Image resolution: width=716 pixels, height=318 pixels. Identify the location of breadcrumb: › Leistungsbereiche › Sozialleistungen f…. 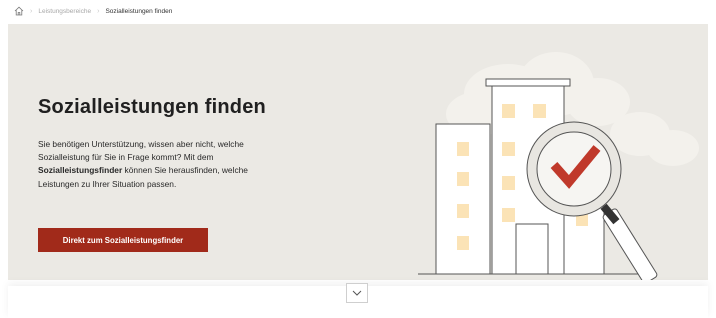
(93, 11).